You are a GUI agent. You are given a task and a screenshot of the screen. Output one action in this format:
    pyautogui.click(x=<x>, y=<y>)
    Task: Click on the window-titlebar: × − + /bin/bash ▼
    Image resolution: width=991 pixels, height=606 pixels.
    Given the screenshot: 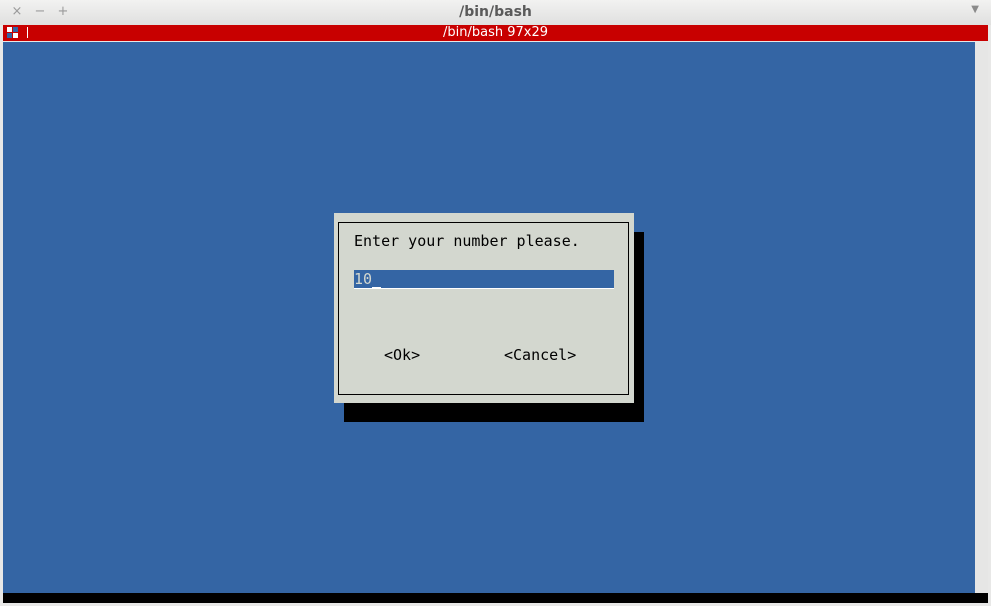 What is the action you would take?
    pyautogui.click(x=495, y=12)
    